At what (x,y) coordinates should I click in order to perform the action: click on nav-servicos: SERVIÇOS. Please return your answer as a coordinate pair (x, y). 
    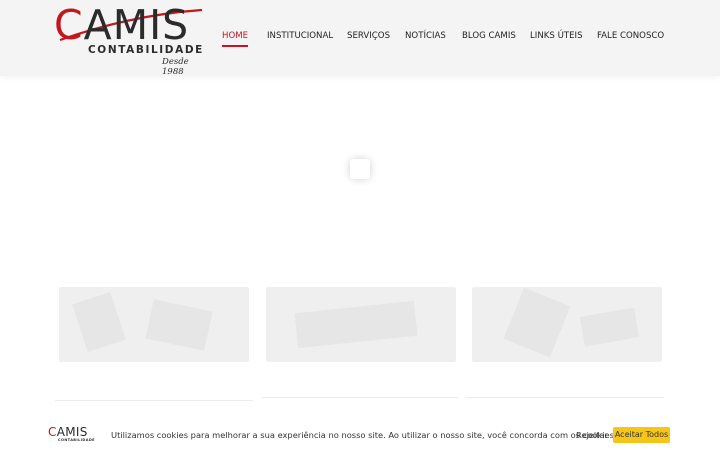
    Looking at the image, I should click on (368, 36).